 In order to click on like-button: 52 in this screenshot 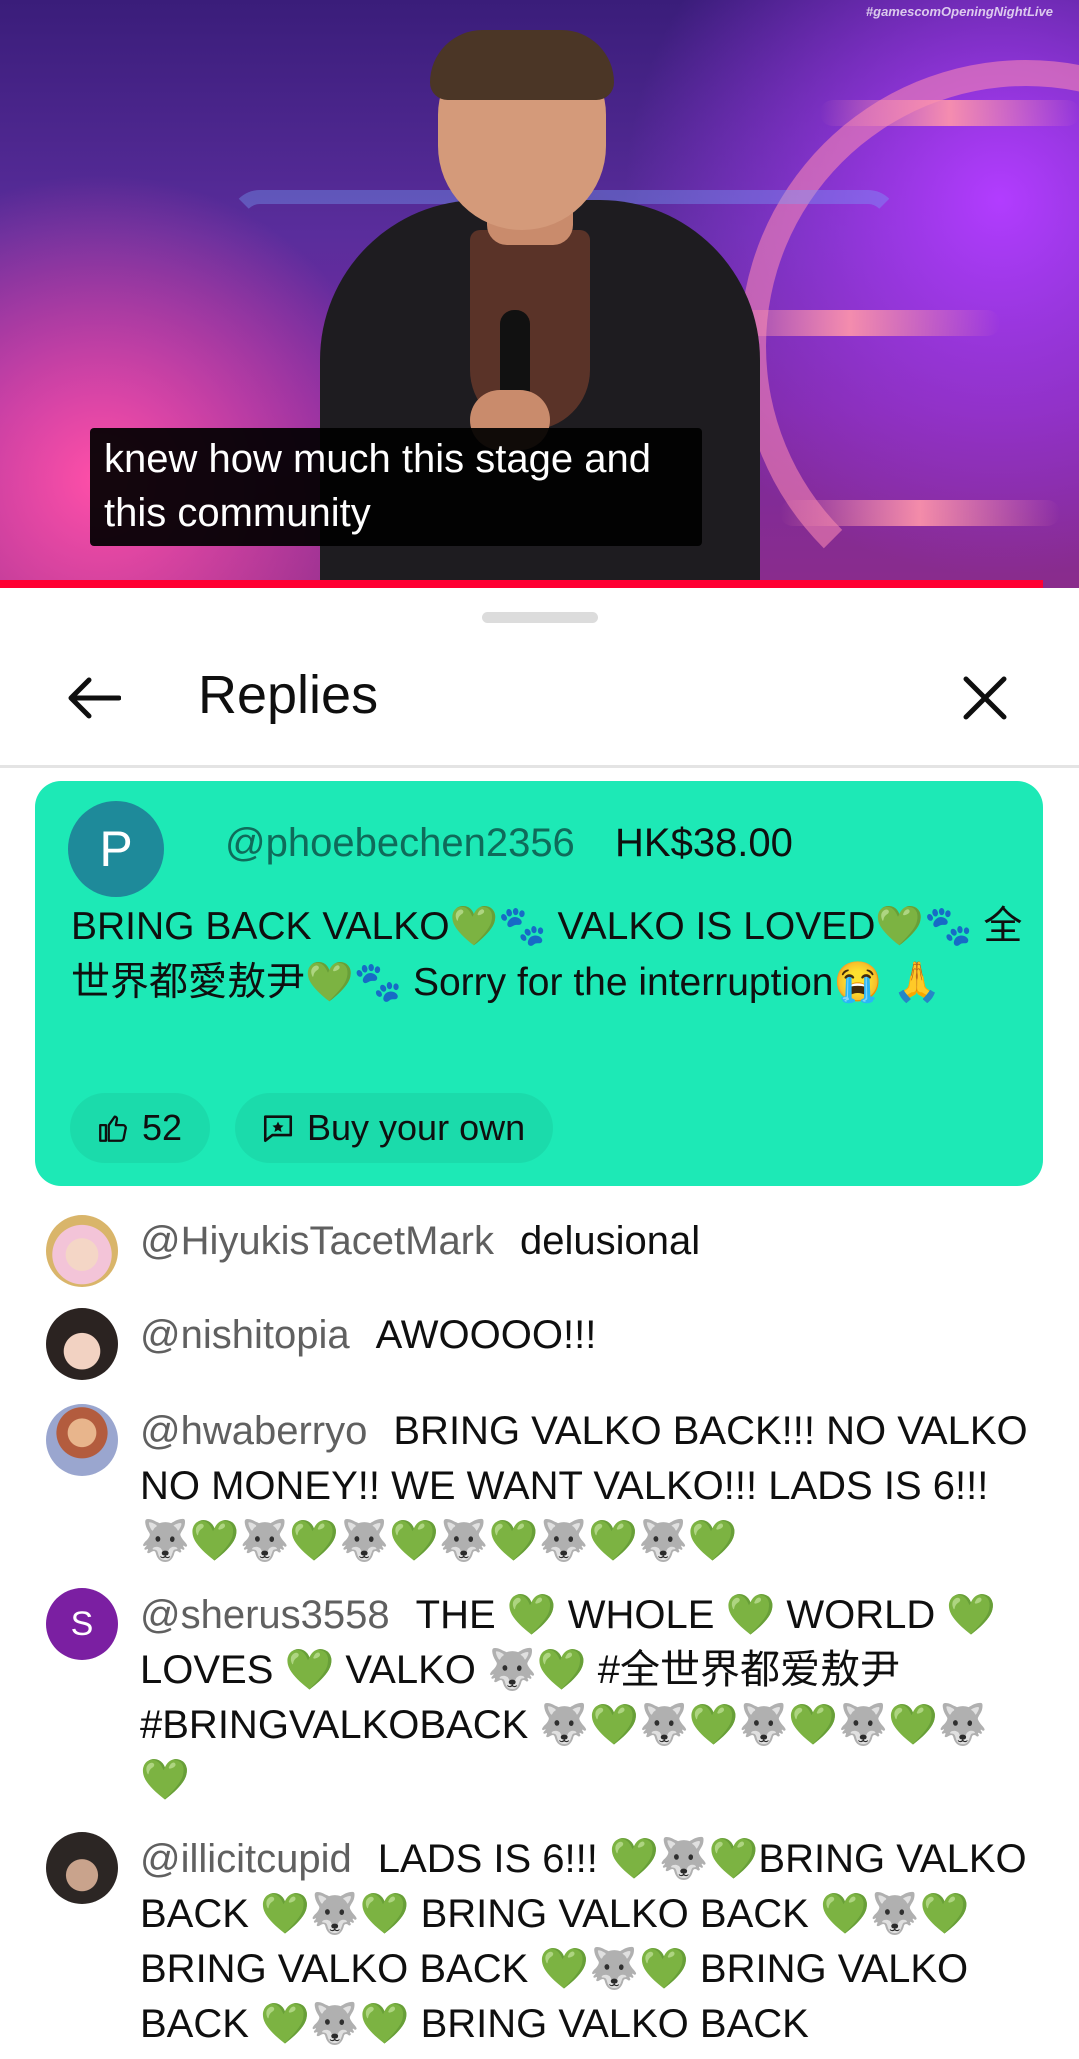, I will do `click(140, 1128)`.